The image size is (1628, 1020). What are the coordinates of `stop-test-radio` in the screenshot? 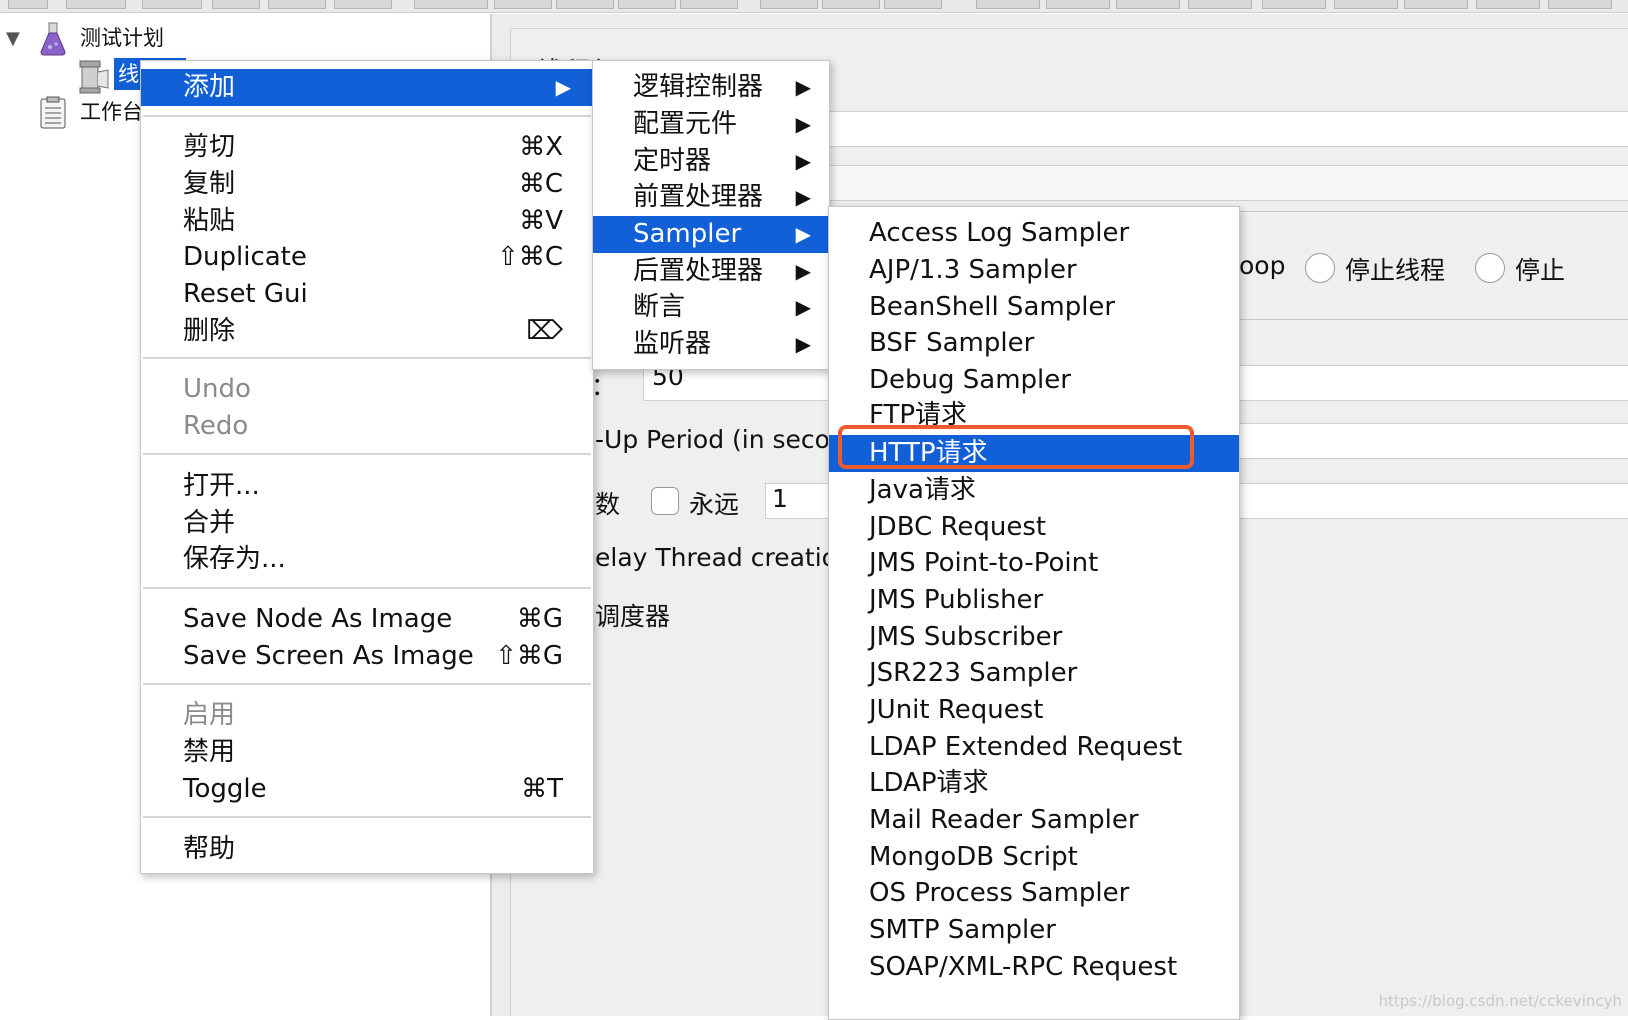 It's located at (1490, 268).